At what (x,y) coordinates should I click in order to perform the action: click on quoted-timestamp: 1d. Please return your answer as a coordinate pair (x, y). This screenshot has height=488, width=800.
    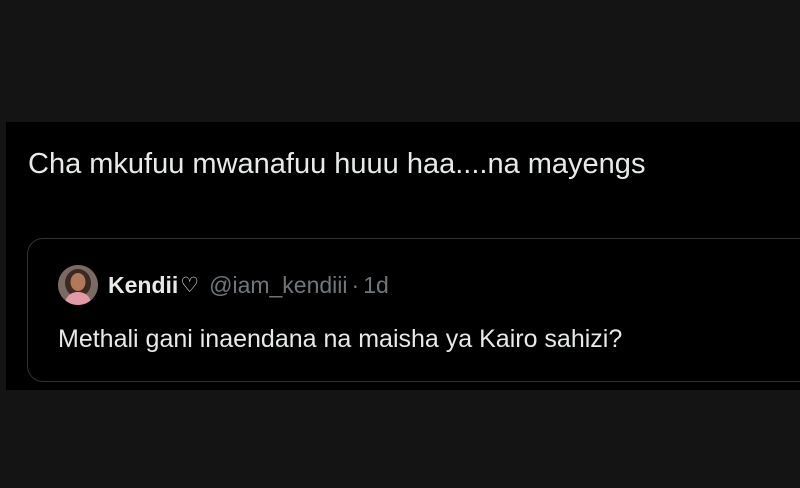
    Looking at the image, I should click on (376, 285).